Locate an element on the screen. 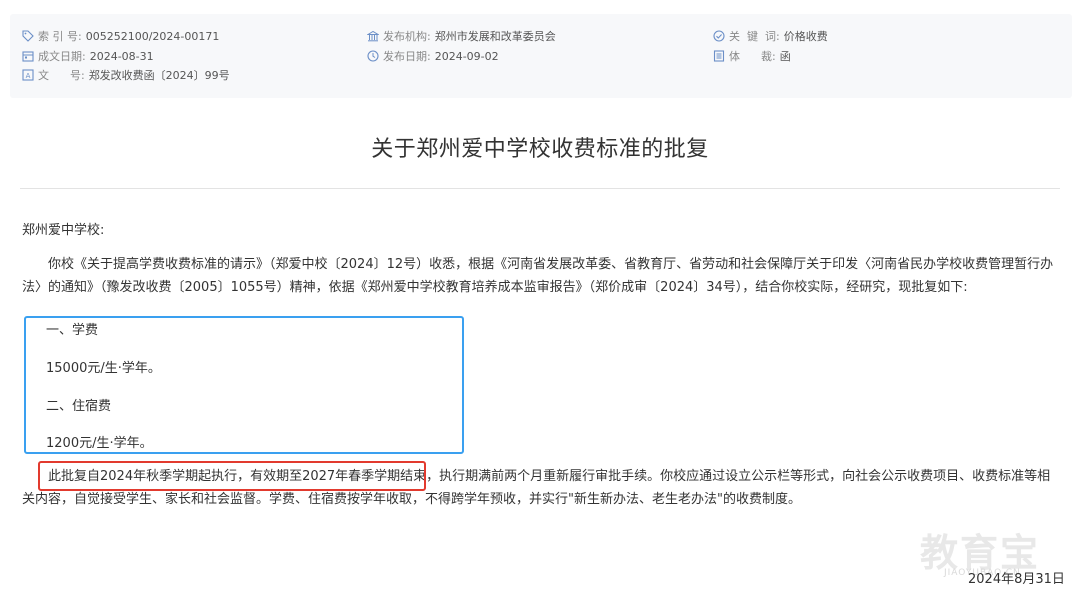 The height and width of the screenshot is (602, 1080). meta-pub-date: 发布日期: 2024-09-02 is located at coordinates (433, 56).